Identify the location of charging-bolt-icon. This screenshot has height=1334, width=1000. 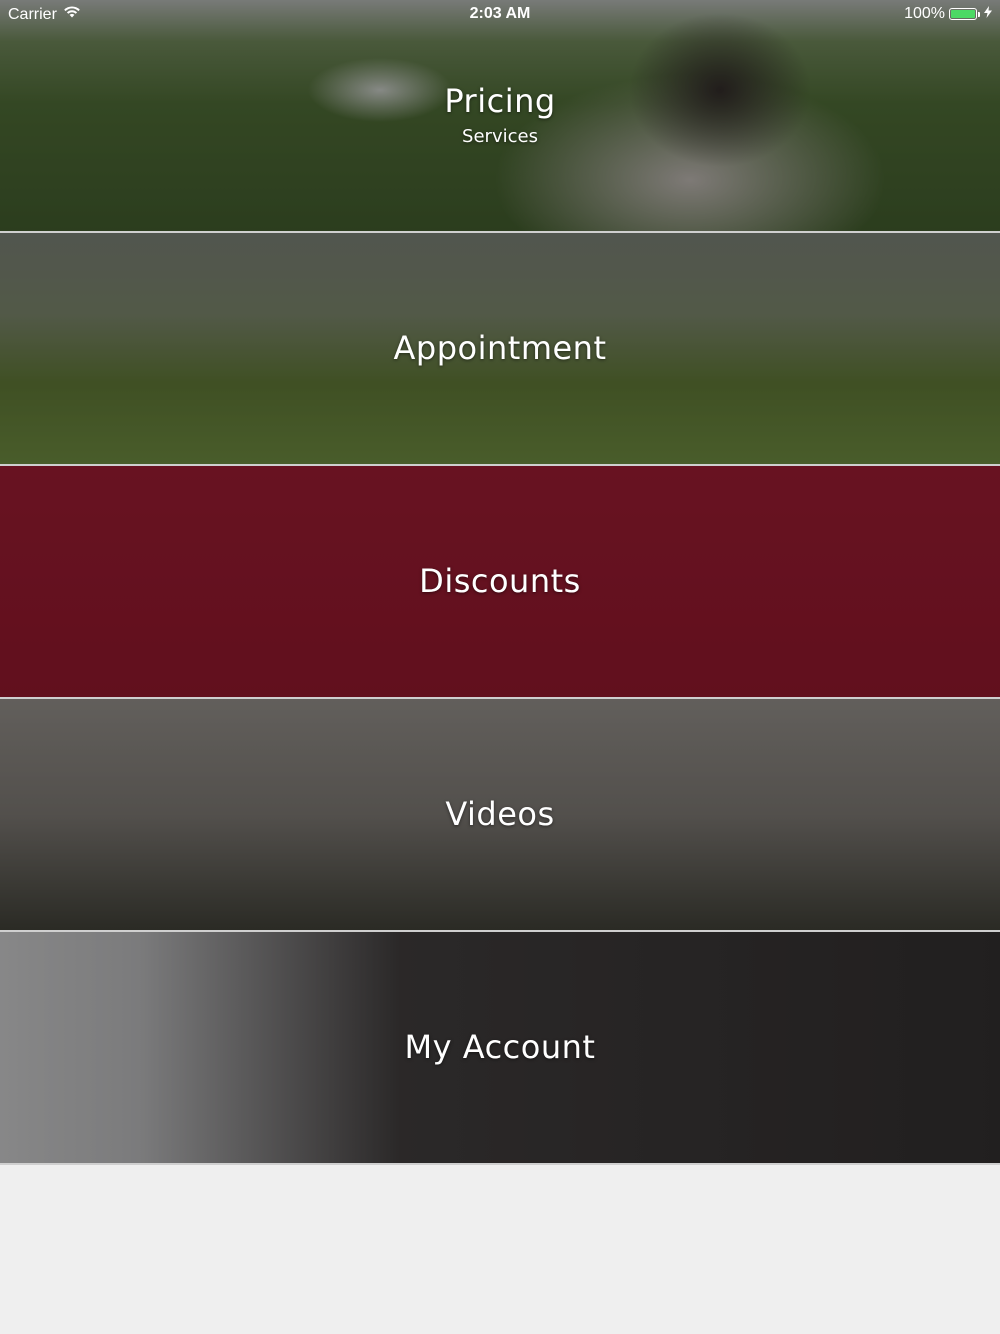
(988, 14).